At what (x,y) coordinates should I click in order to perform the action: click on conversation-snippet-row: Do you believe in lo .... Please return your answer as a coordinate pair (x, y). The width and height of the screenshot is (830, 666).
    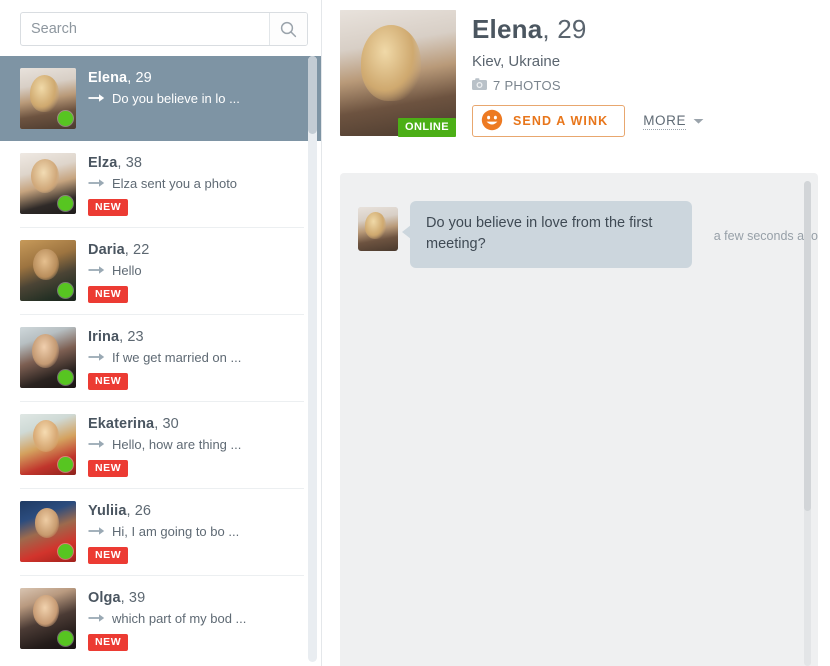
    Looking at the image, I should click on (198, 98).